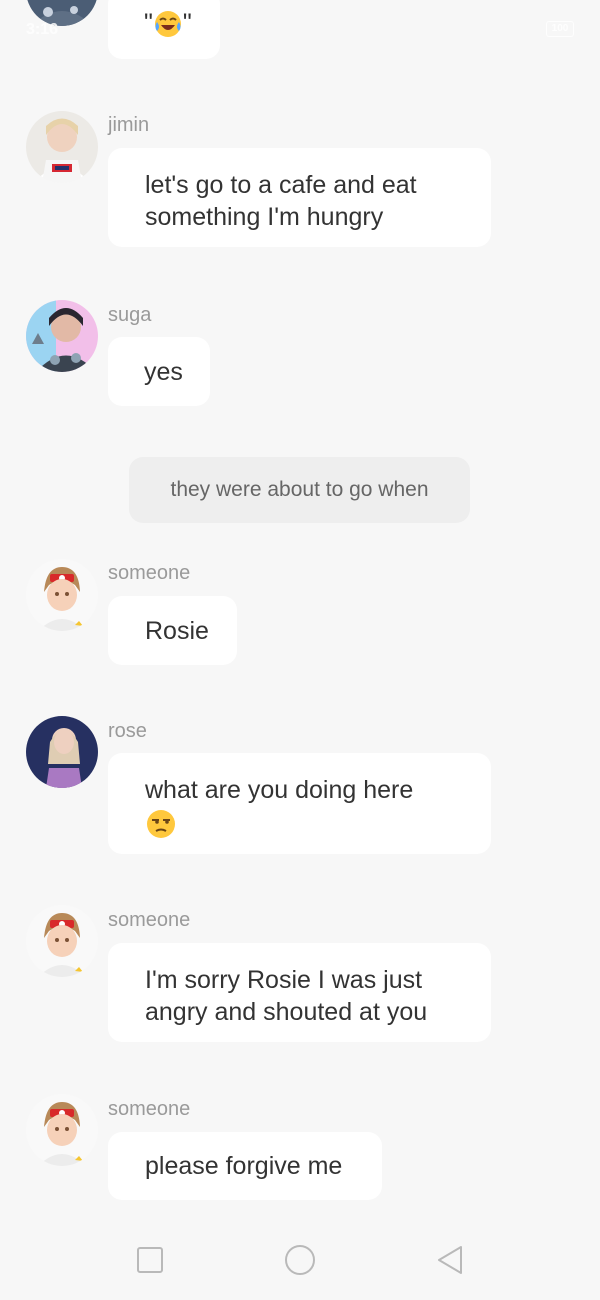 This screenshot has width=600, height=1300. I want to click on recent-apps-button, so click(150, 1260).